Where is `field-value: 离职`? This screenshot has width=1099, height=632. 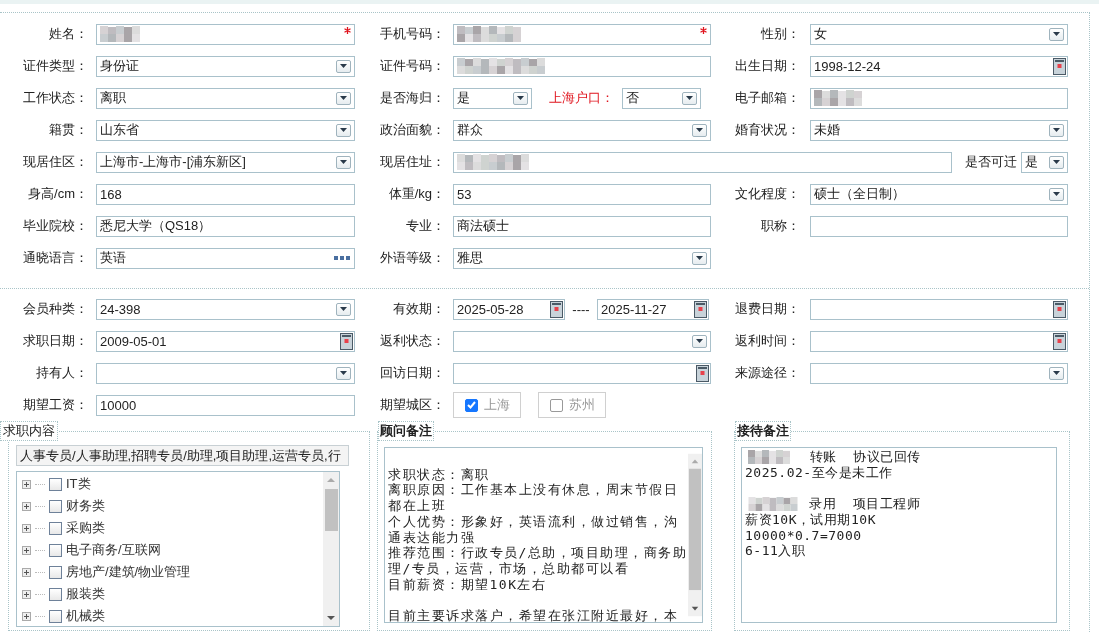
field-value: 离职 is located at coordinates (113, 98).